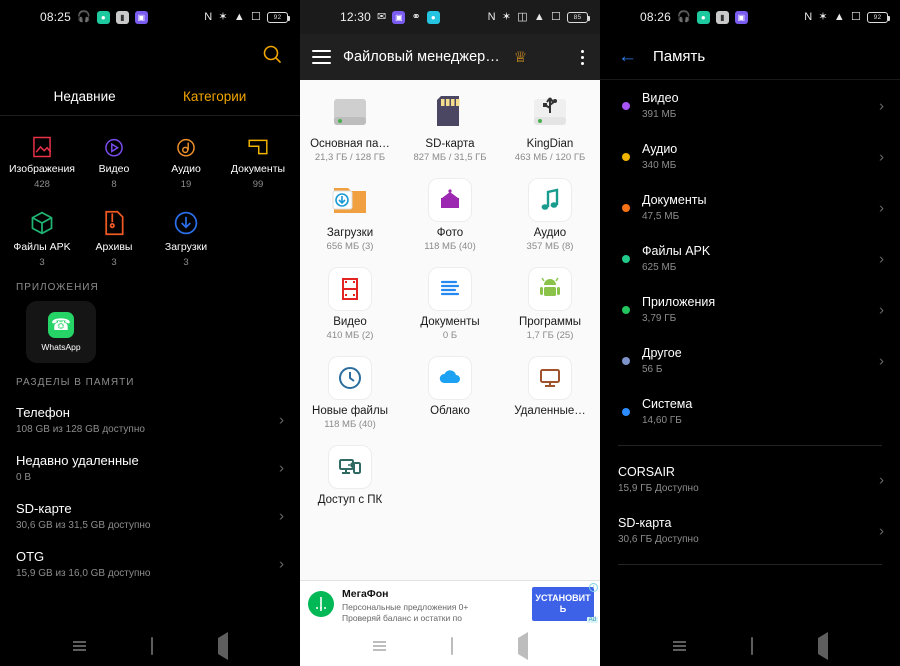 The image size is (900, 666). Describe the element at coordinates (450, 17) in the screenshot. I see `status-bar: 12:30 ✉ ▣ ⚭ ● N ✶ ◫ ▲ ☐ 85` at that location.